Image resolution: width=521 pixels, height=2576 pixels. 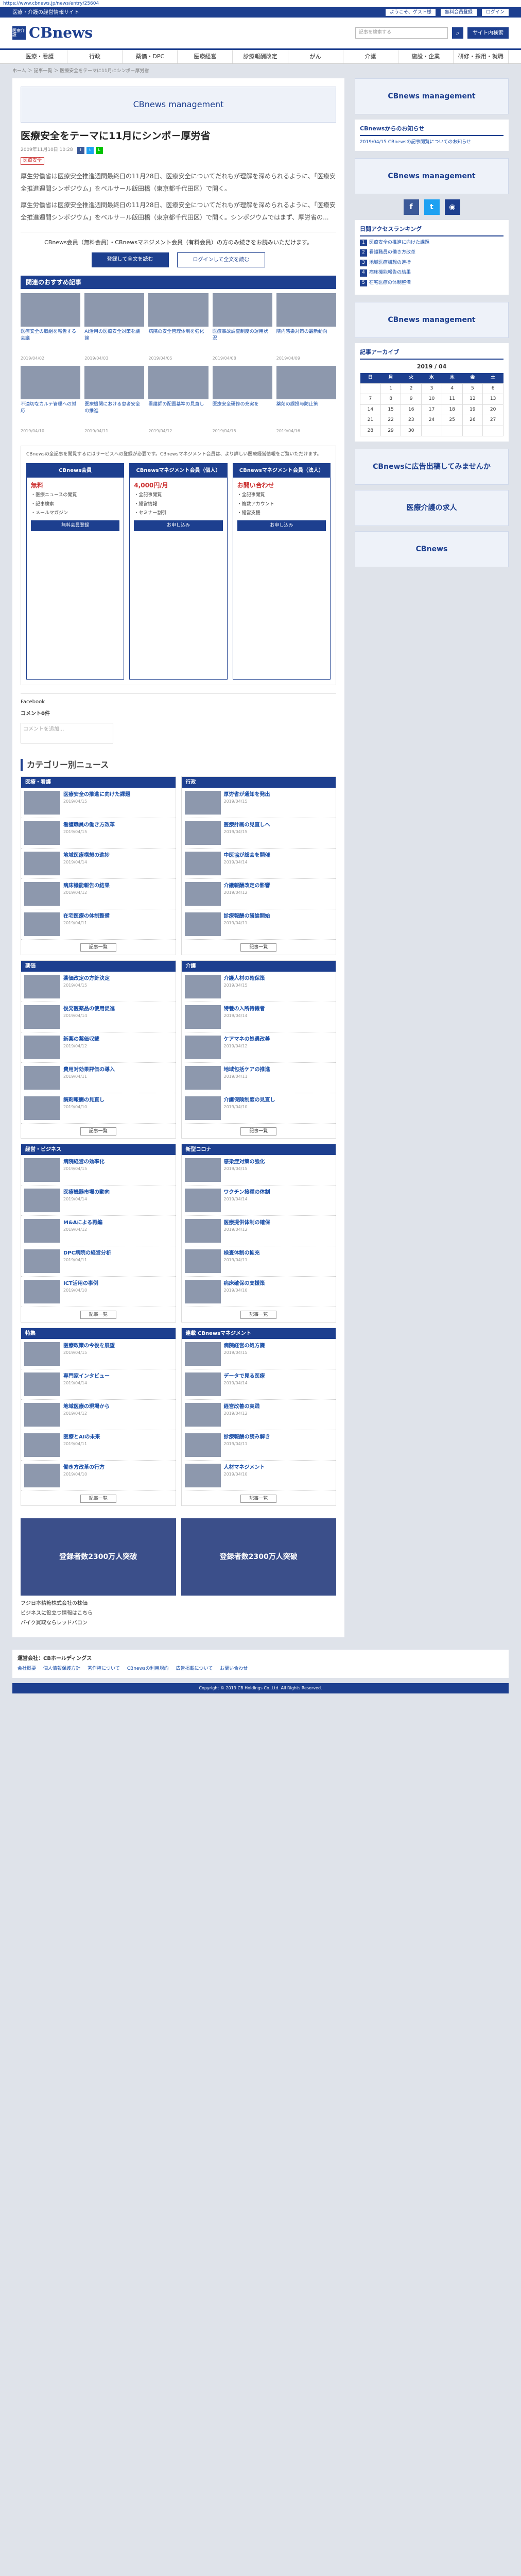 What do you see at coordinates (431, 283) in the screenshot?
I see `ranking-item: 5 在宅医療の体制整備` at bounding box center [431, 283].